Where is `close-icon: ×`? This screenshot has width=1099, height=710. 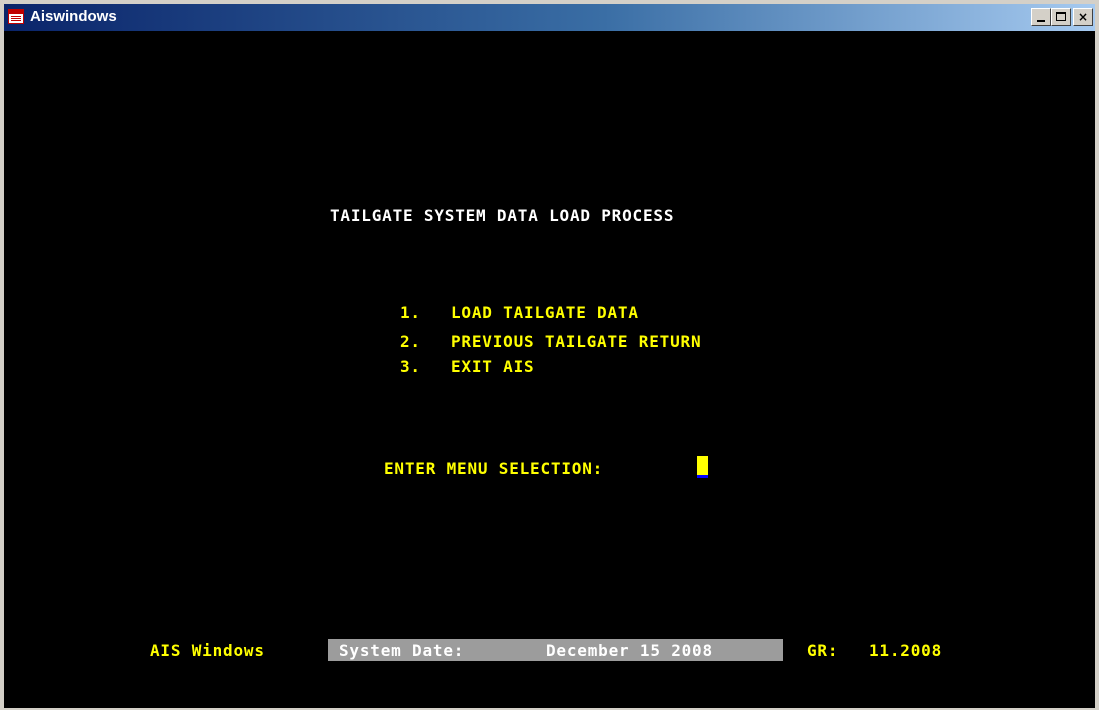
close-icon: × is located at coordinates (1083, 17).